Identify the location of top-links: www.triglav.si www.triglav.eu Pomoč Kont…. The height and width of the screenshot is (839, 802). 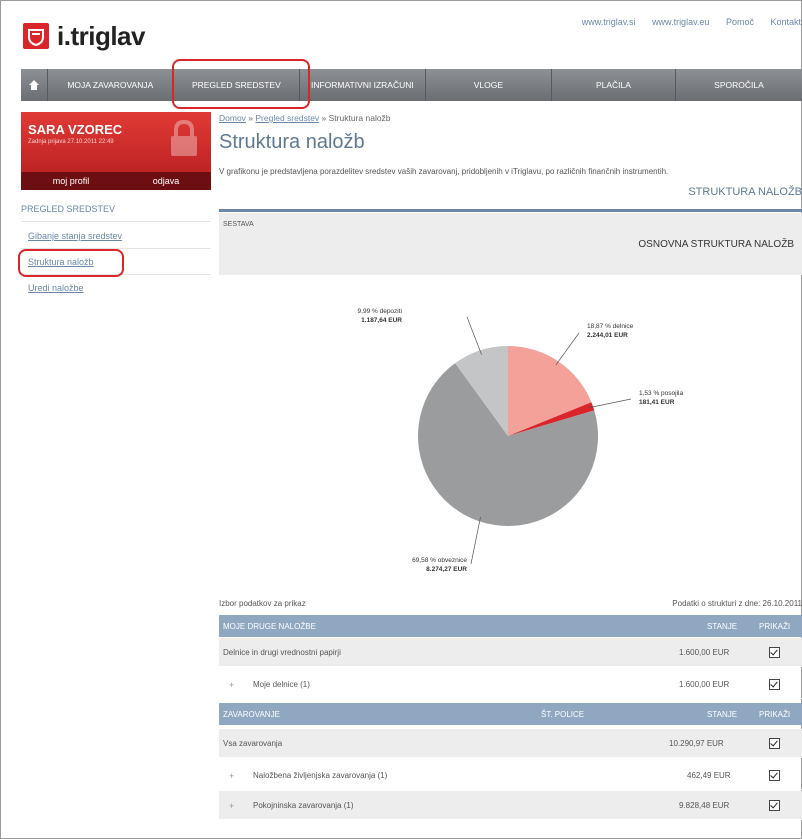
(684, 22).